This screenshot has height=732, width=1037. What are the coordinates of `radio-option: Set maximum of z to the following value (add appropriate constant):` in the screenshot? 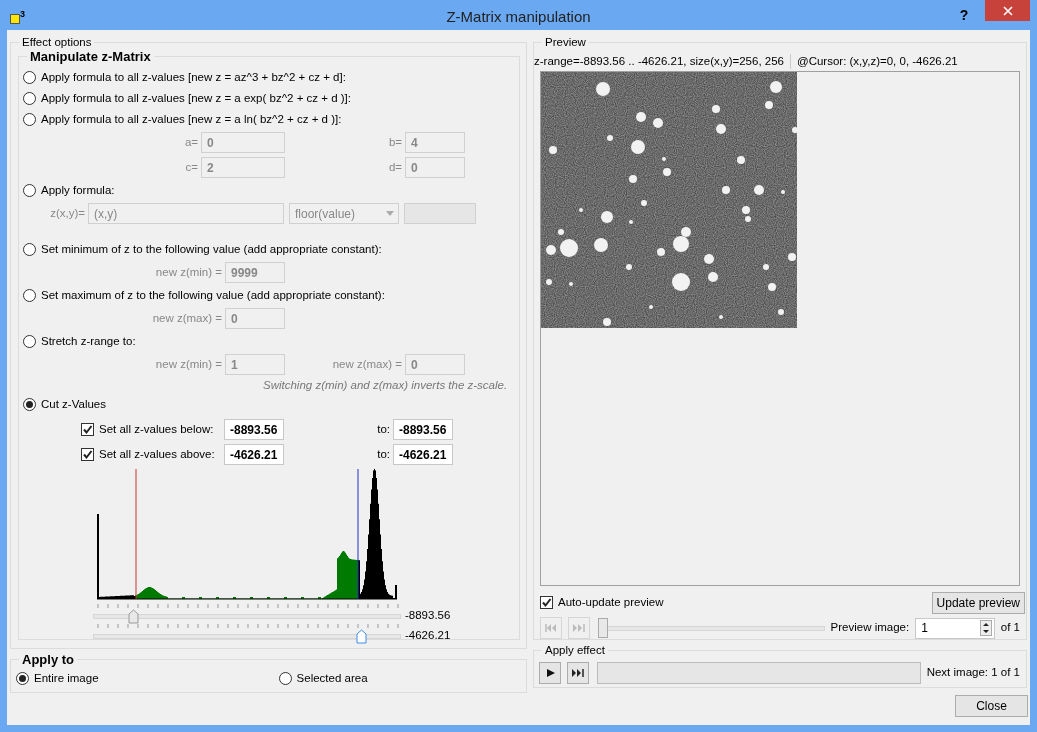 It's located at (204, 295).